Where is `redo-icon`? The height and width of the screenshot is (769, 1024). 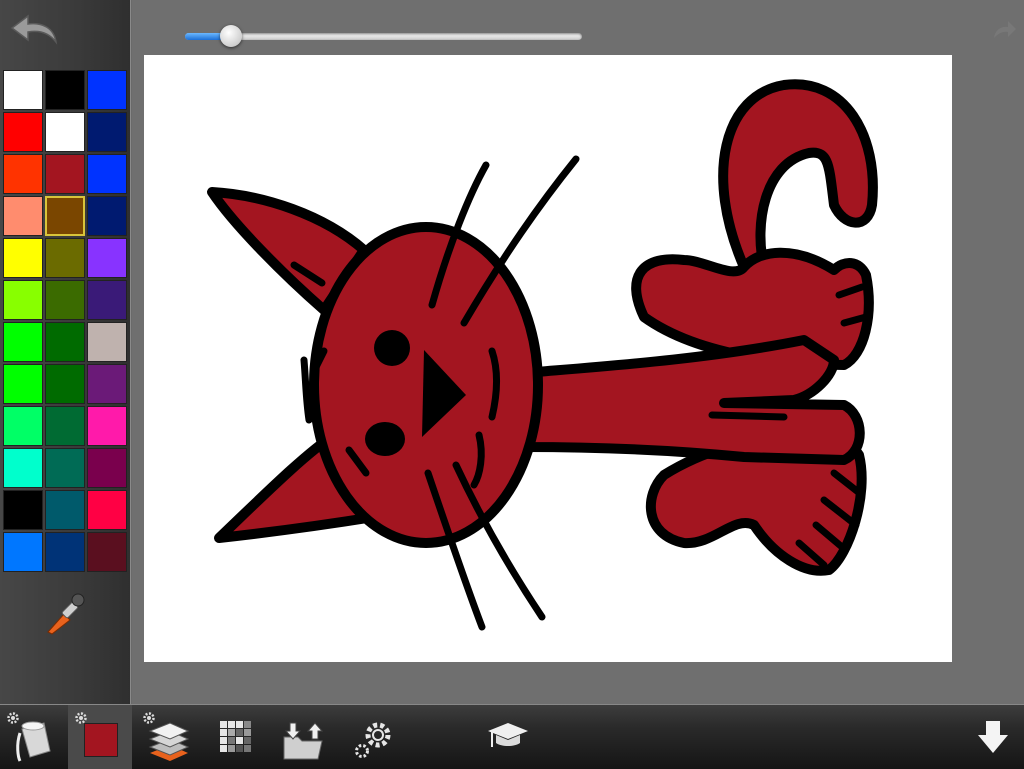 redo-icon is located at coordinates (1005, 29).